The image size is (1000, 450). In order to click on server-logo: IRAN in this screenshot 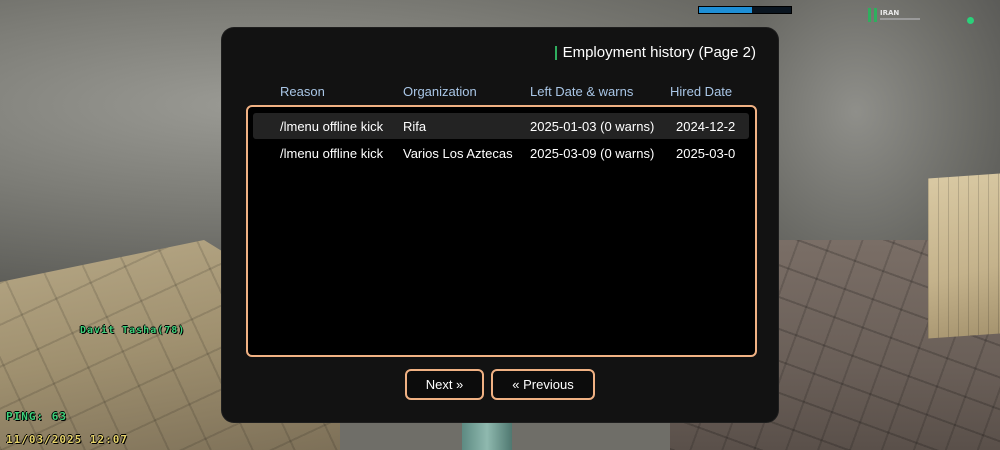, I will do `click(898, 15)`.